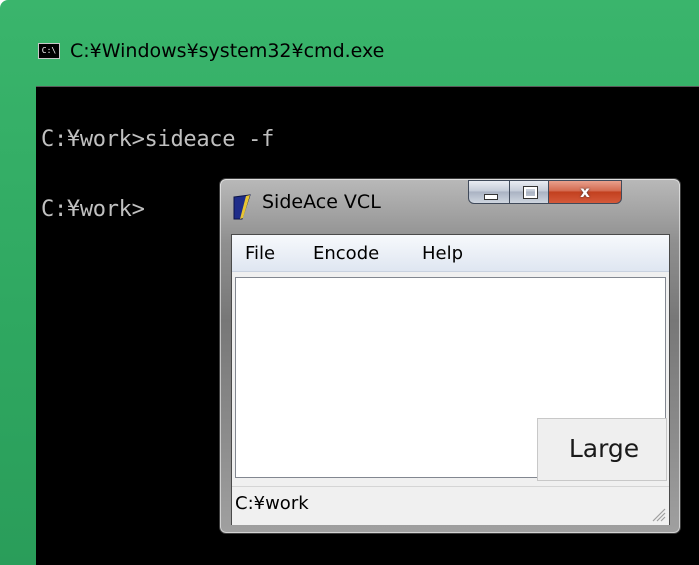 The image size is (699, 565). What do you see at coordinates (658, 514) in the screenshot?
I see `resize-grip-icon` at bounding box center [658, 514].